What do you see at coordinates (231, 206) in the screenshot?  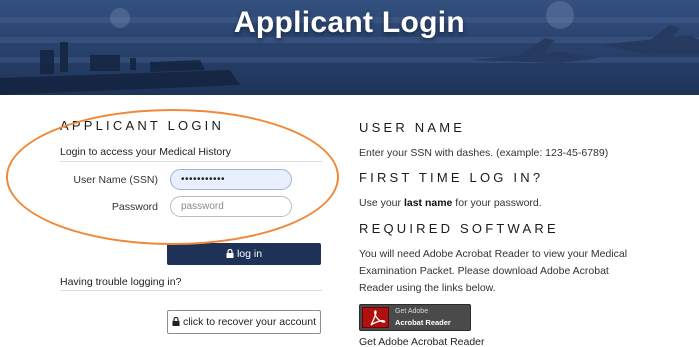 I see `password-input: password` at bounding box center [231, 206].